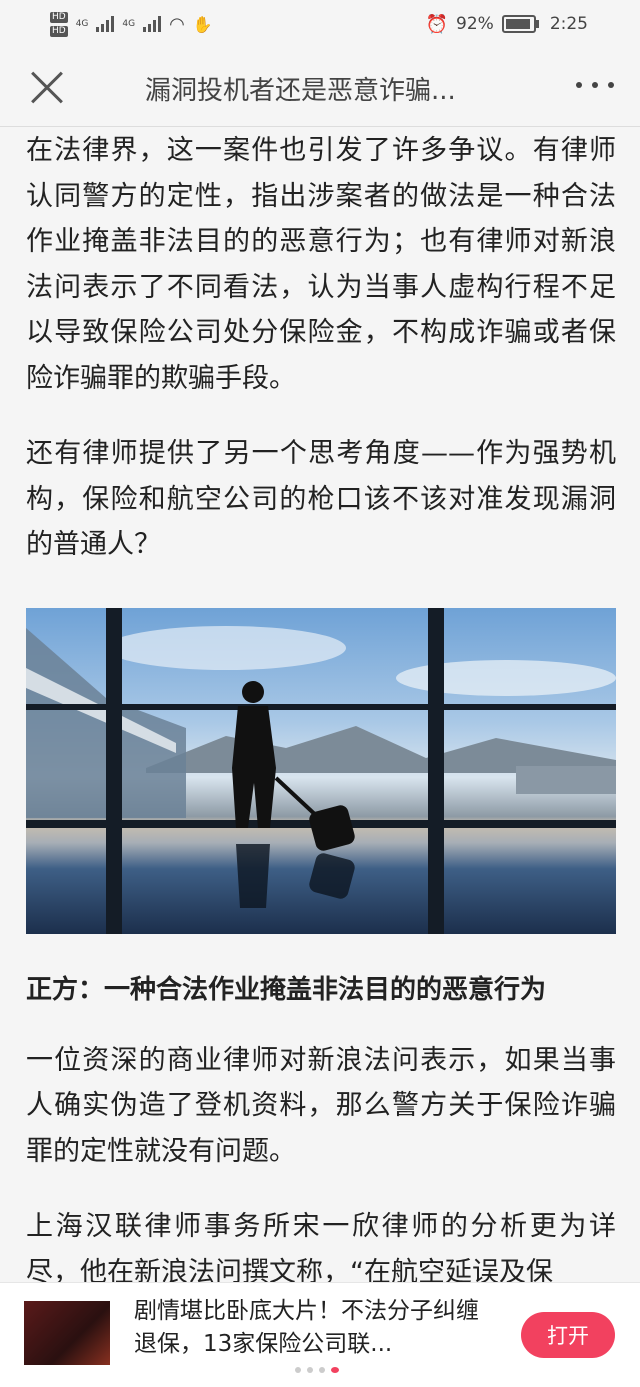 This screenshot has height=1387, width=640. Describe the element at coordinates (320, 24) in the screenshot. I see `status-bar: HD HD 4G 4G ◠ ✋ ⏰ 92% 2:25` at that location.